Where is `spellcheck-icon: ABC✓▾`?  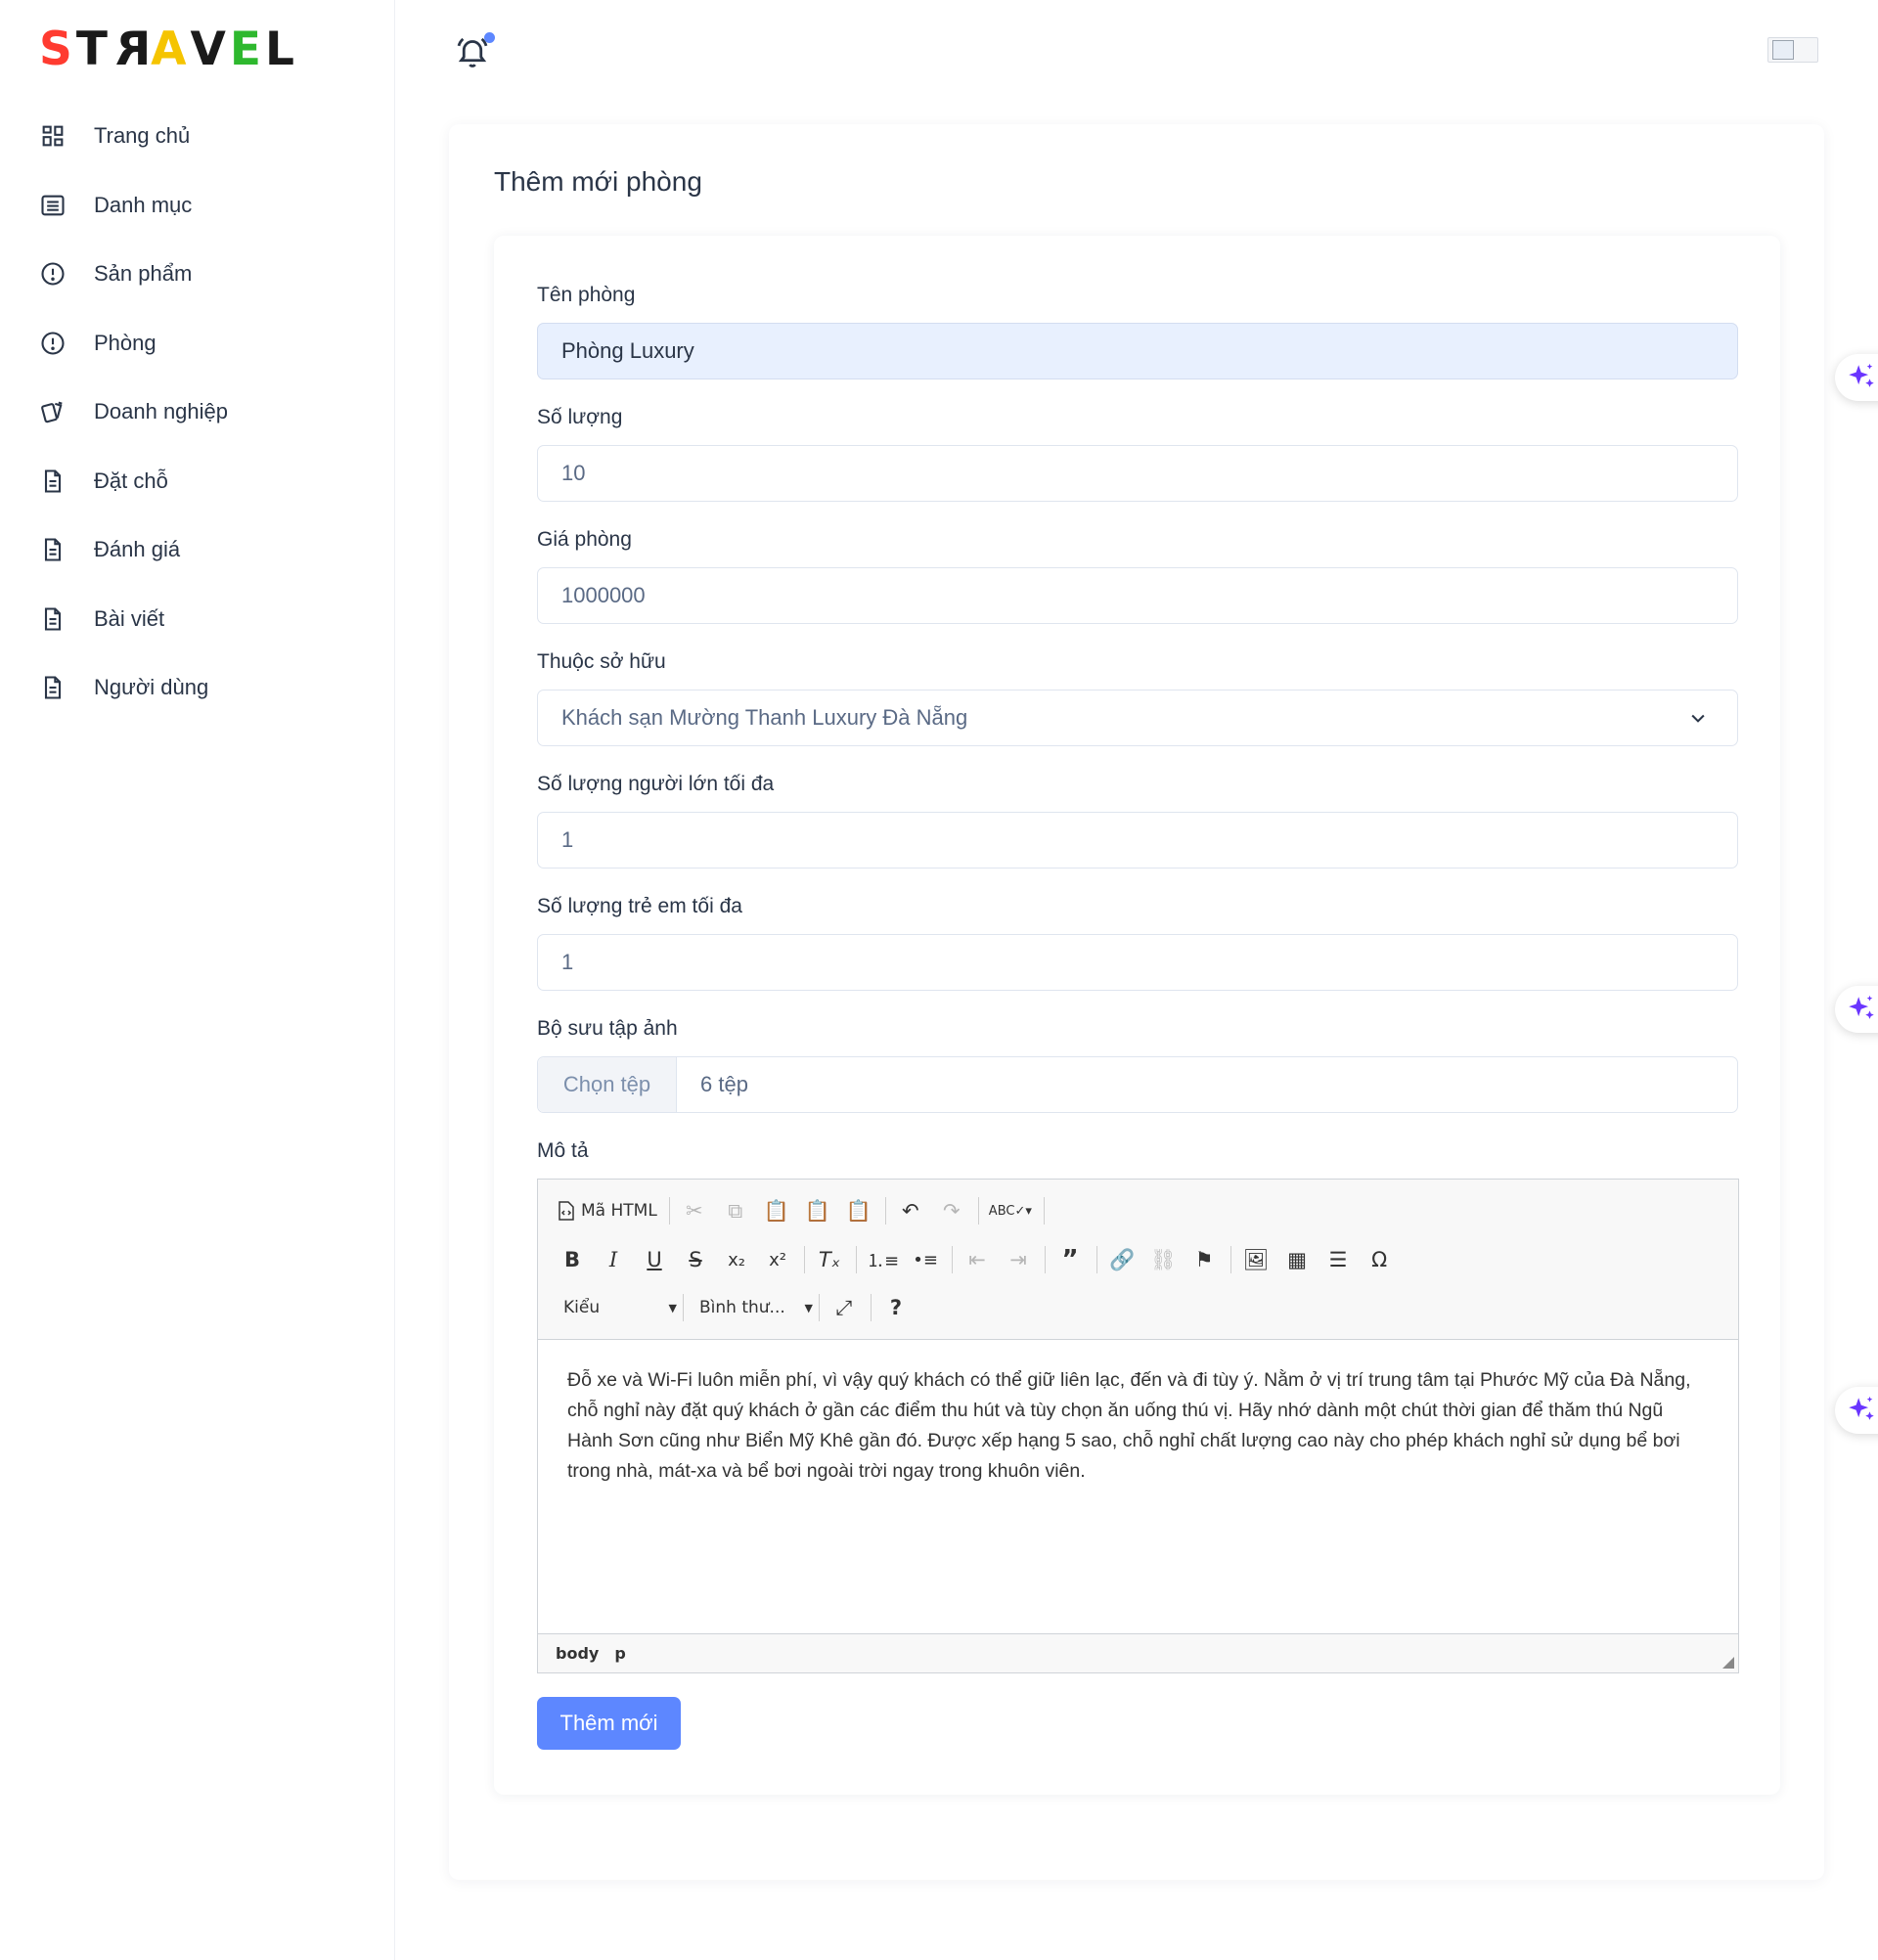 spellcheck-icon: ABC✓▾ is located at coordinates (1011, 1210).